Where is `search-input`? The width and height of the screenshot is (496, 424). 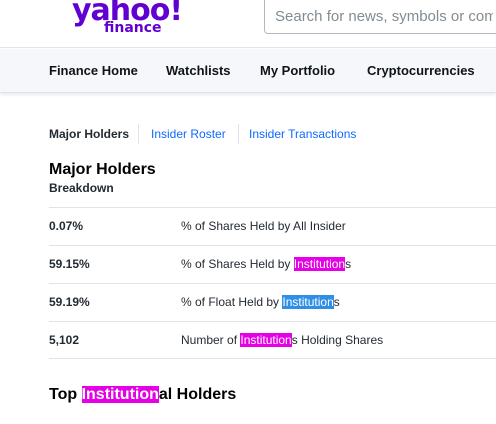 search-input is located at coordinates (380, 16).